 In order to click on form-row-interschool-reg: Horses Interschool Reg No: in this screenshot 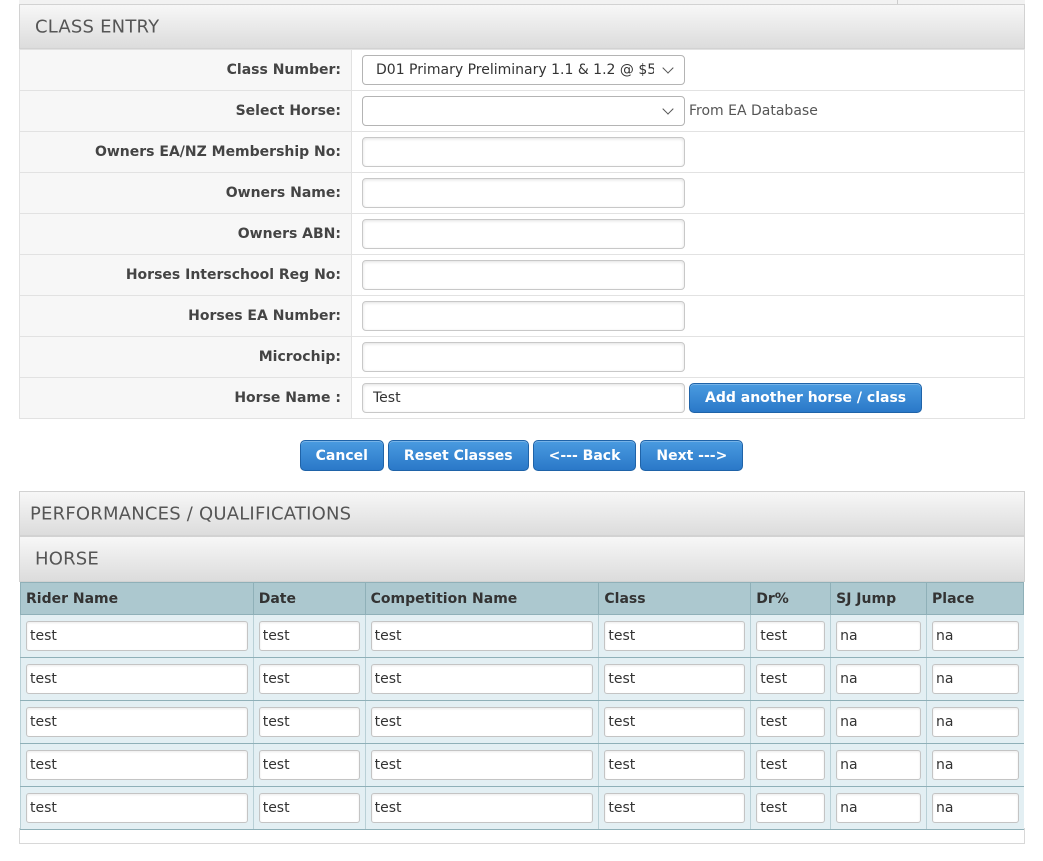, I will do `click(522, 275)`.